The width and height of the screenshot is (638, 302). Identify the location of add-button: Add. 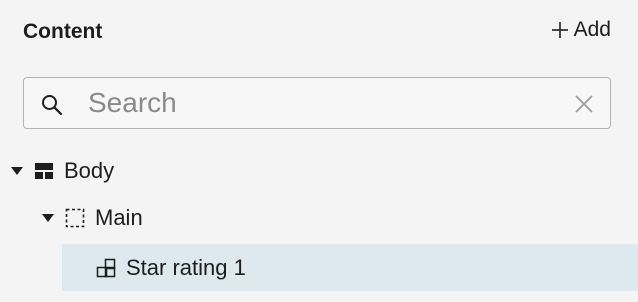
(580, 30).